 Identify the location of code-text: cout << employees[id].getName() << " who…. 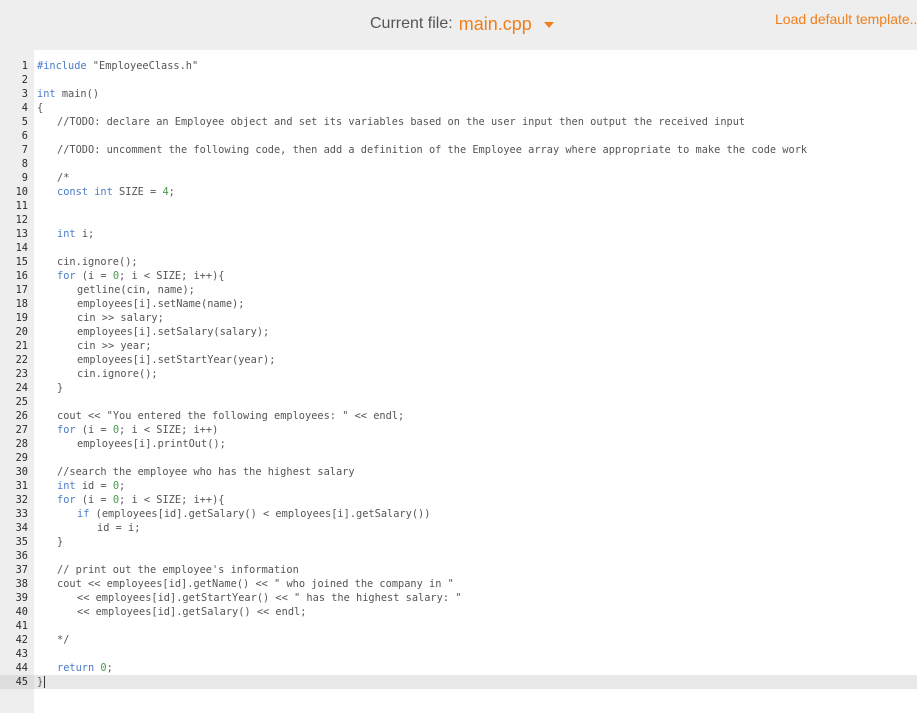
(244, 584).